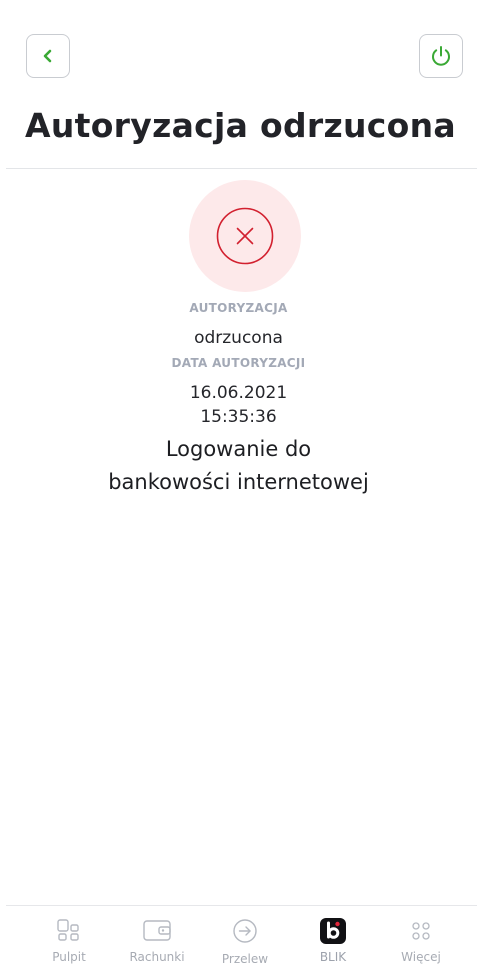 The height and width of the screenshot is (971, 477). Describe the element at coordinates (157, 930) in the screenshot. I see `wallet-icon` at that location.